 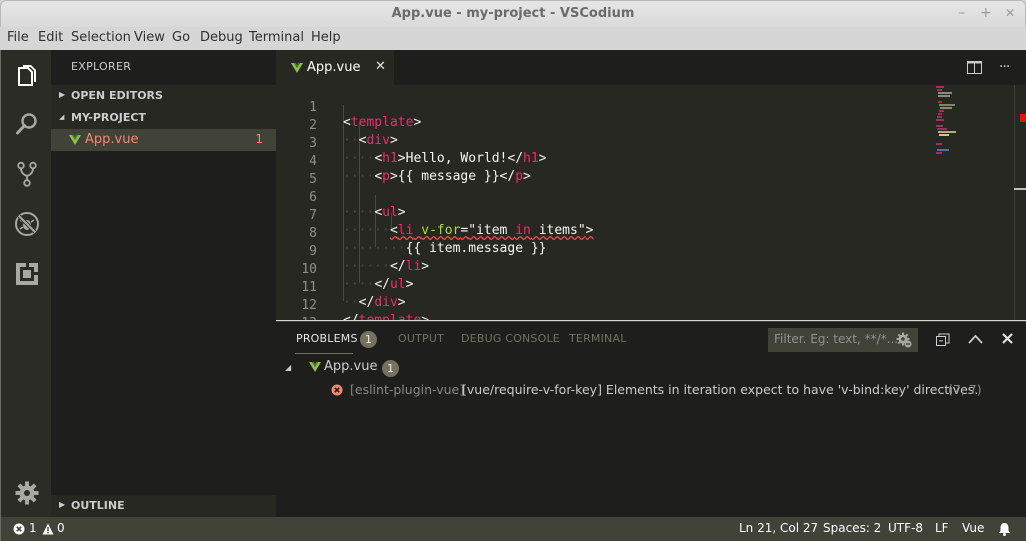 I want to click on warning-count: 0, so click(x=61, y=528).